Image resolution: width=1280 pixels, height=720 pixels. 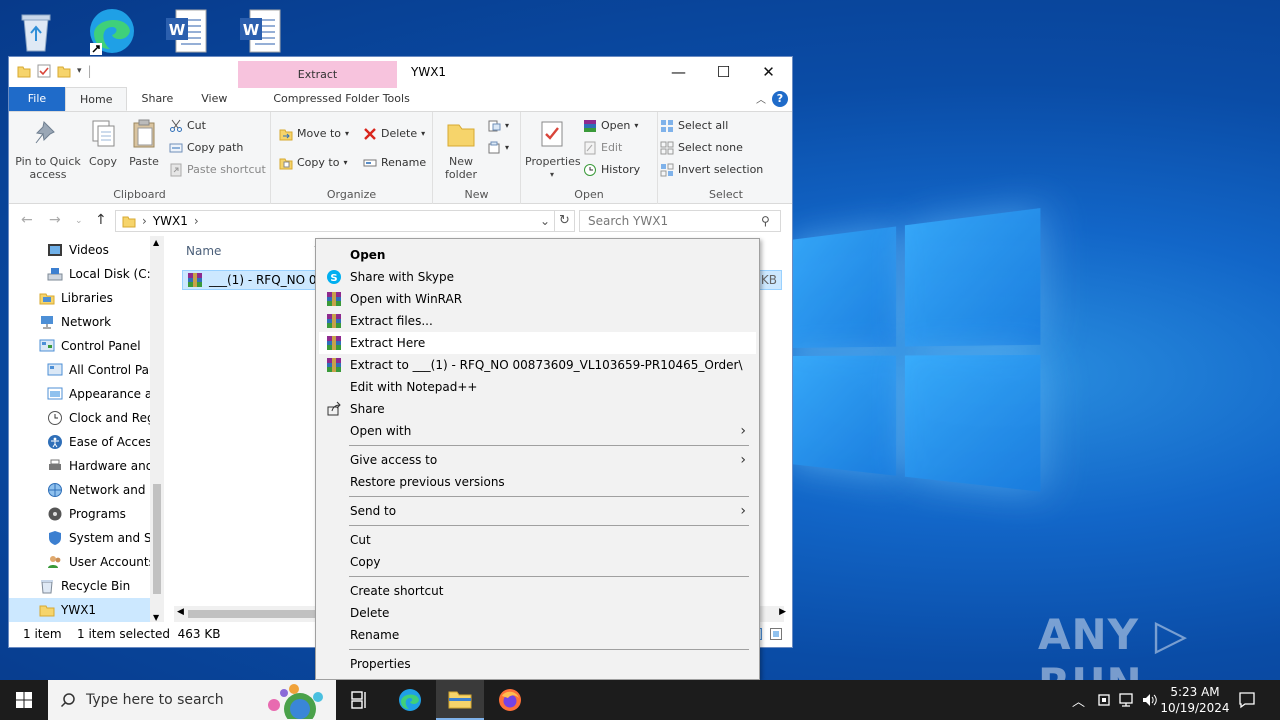 What do you see at coordinates (610, 126) in the screenshot?
I see `open-button: Open ▾` at bounding box center [610, 126].